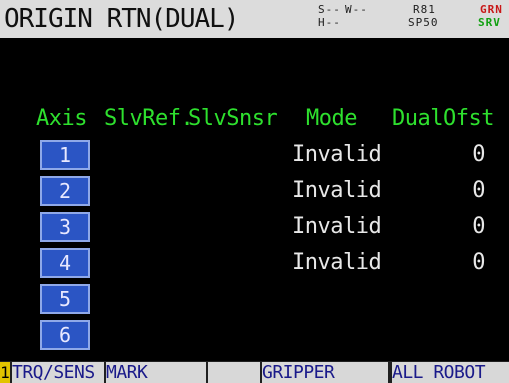 Image resolution: width=509 pixels, height=383 pixels. What do you see at coordinates (443, 118) in the screenshot?
I see `col-dualofst: DualOfst` at bounding box center [443, 118].